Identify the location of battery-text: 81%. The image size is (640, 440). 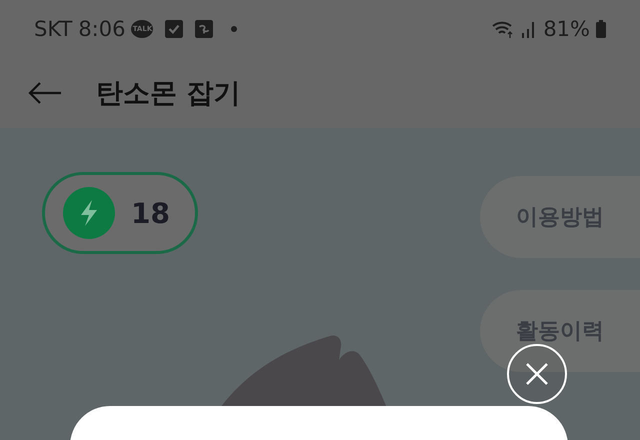
(566, 29).